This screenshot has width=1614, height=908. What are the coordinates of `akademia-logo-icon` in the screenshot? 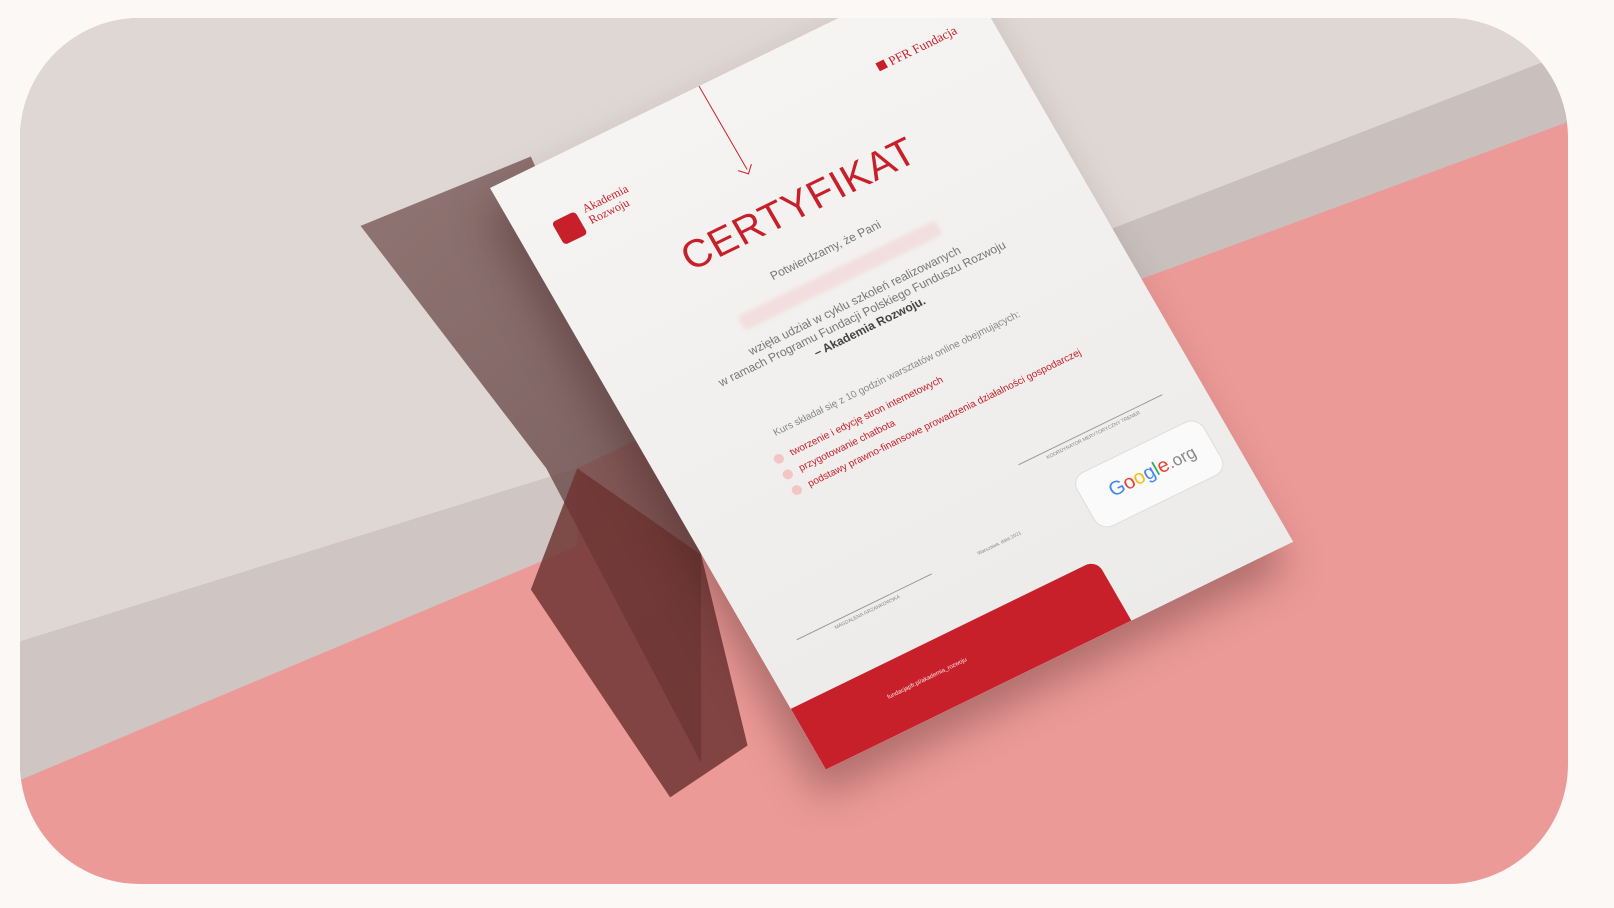 It's located at (569, 228).